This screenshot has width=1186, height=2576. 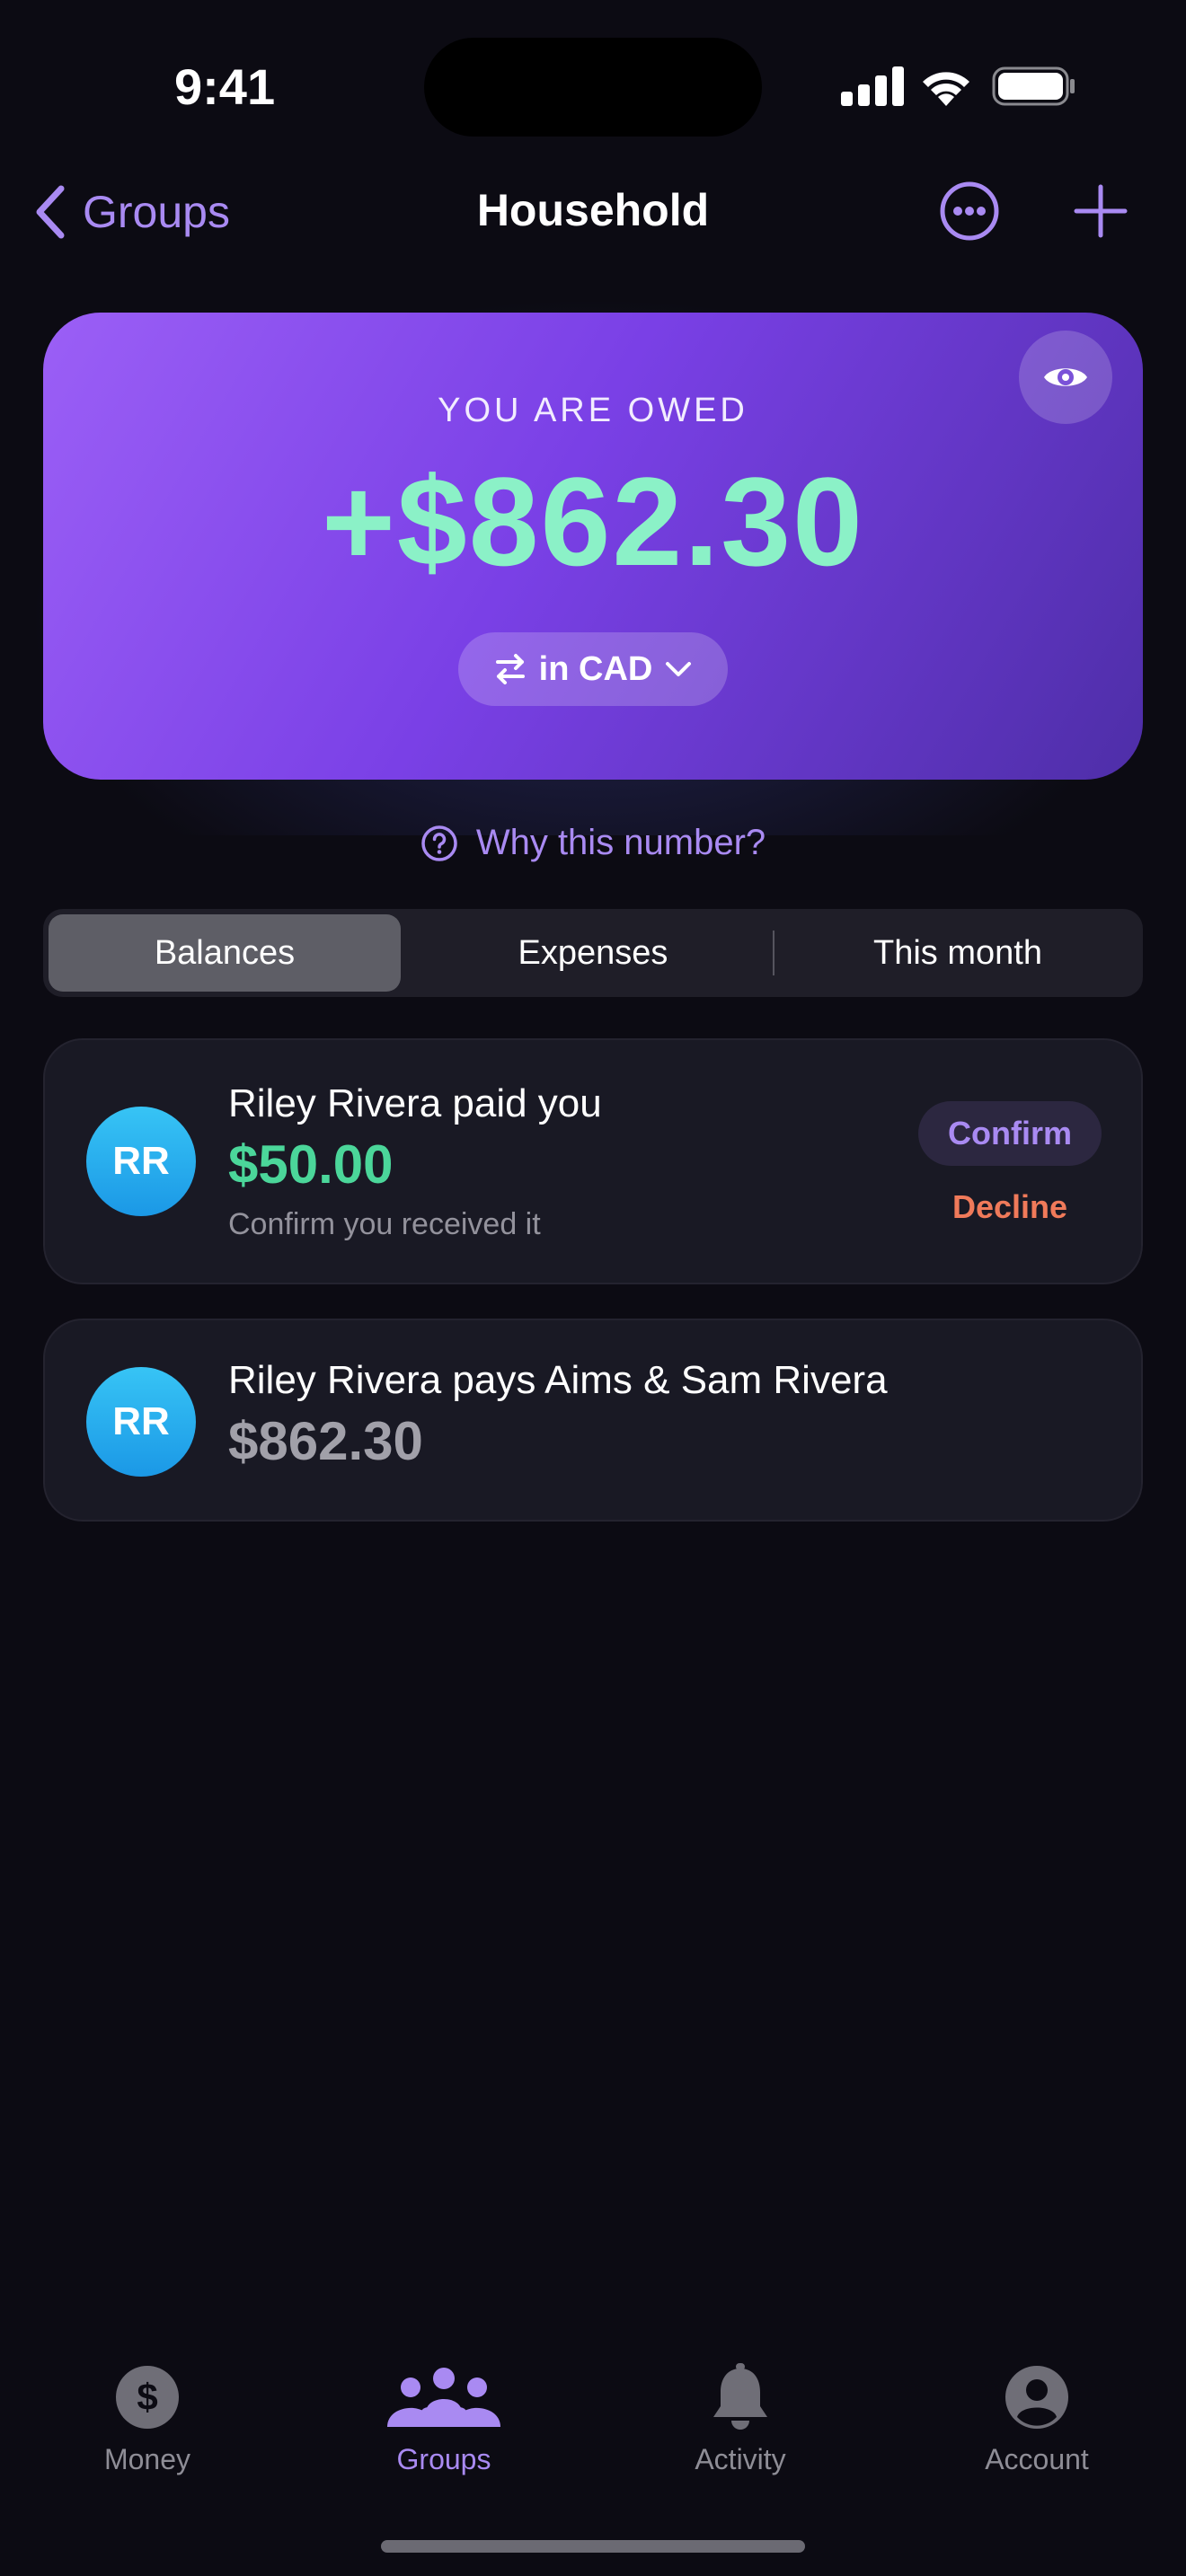 What do you see at coordinates (946, 89) in the screenshot?
I see `wifi-icon` at bounding box center [946, 89].